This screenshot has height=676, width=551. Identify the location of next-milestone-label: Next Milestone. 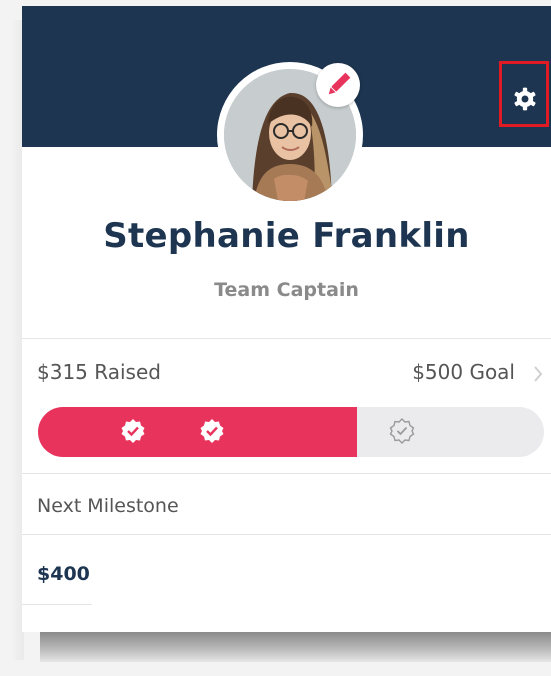
(108, 506).